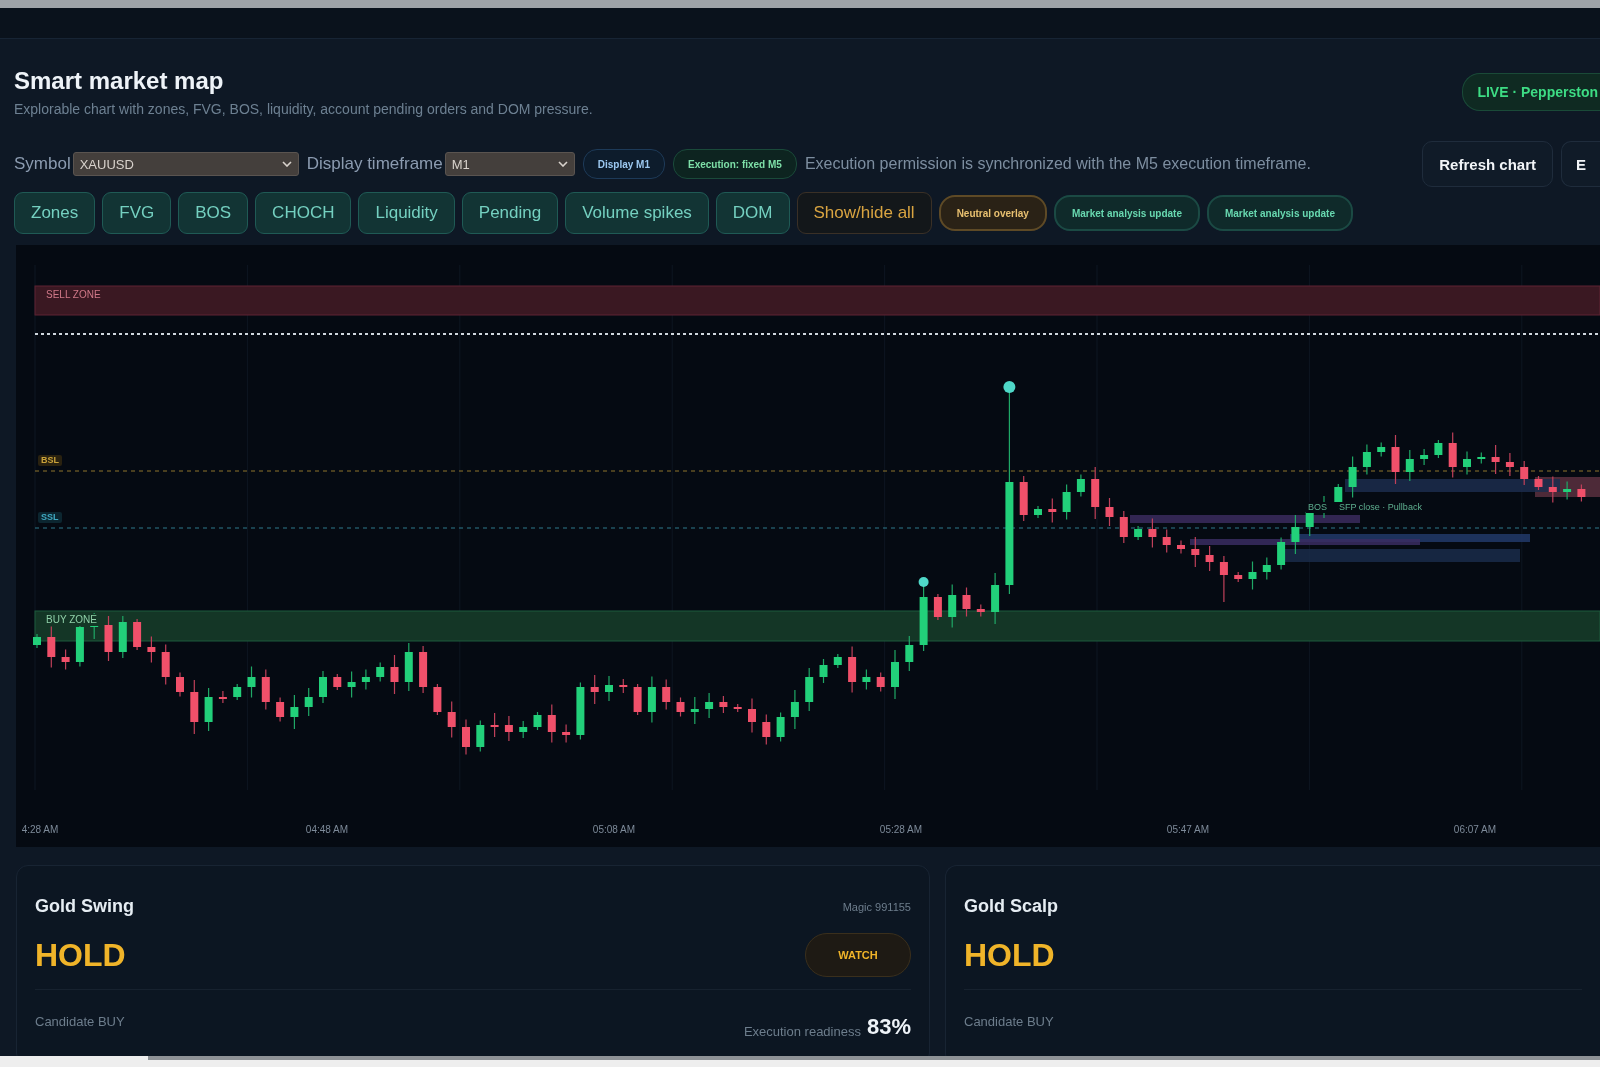 This screenshot has width=1600, height=1067. Describe the element at coordinates (800, 1061) in the screenshot. I see `horizontal-scrollbar` at that location.